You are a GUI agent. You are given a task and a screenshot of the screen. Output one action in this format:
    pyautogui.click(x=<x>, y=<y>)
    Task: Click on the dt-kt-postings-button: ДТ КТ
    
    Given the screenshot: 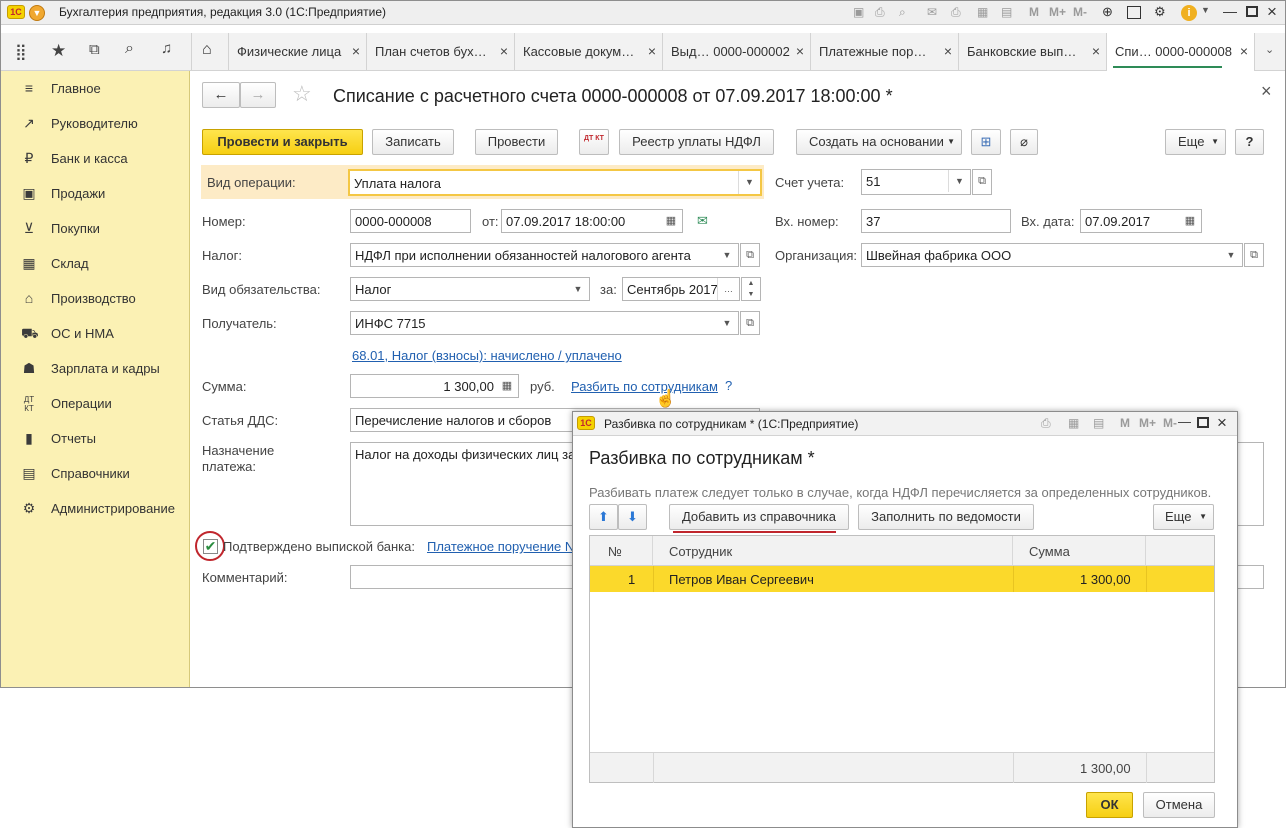 What is the action you would take?
    pyautogui.click(x=594, y=142)
    